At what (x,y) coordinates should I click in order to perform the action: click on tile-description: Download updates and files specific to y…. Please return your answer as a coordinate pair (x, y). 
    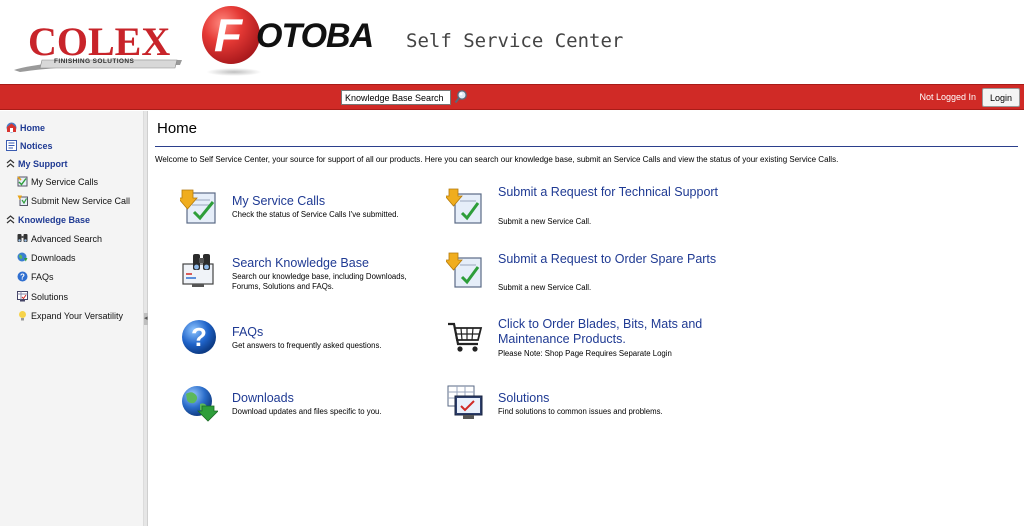
    Looking at the image, I should click on (307, 411).